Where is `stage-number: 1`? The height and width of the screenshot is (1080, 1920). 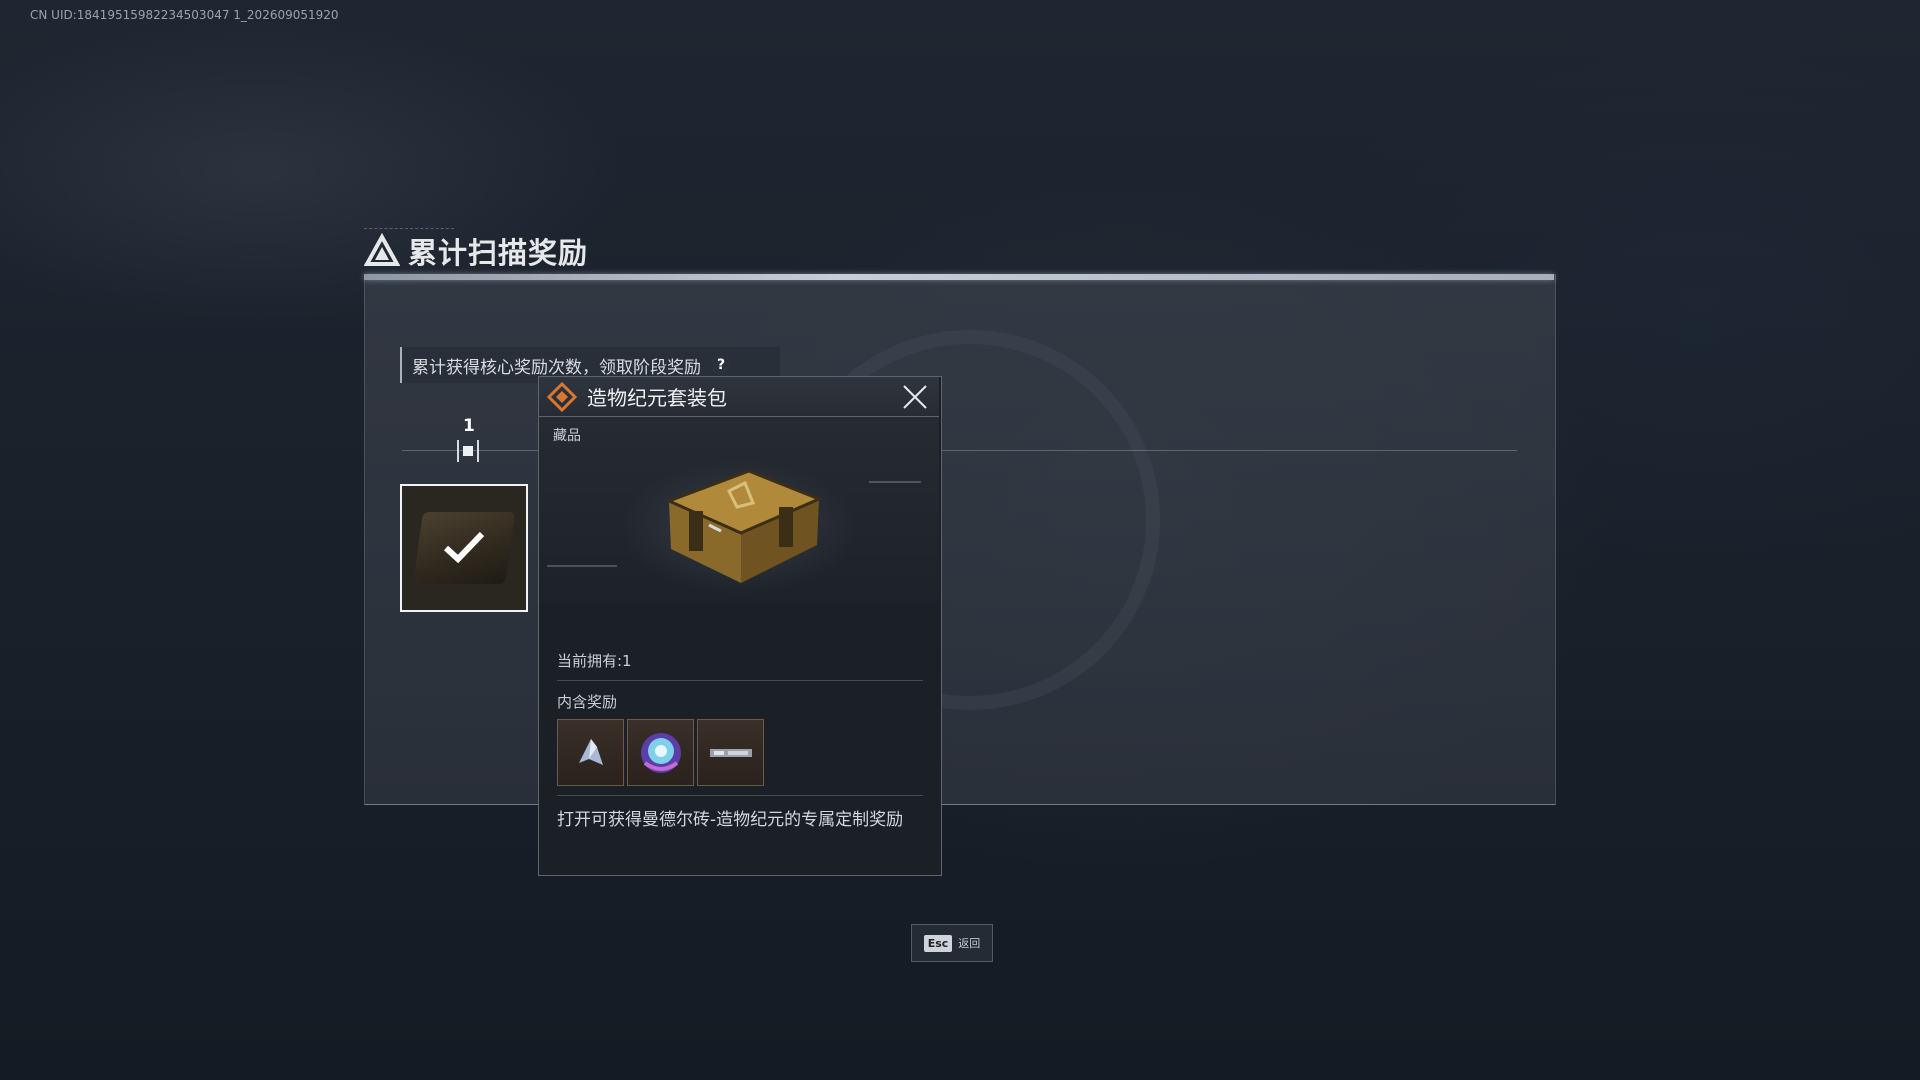 stage-number: 1 is located at coordinates (469, 426).